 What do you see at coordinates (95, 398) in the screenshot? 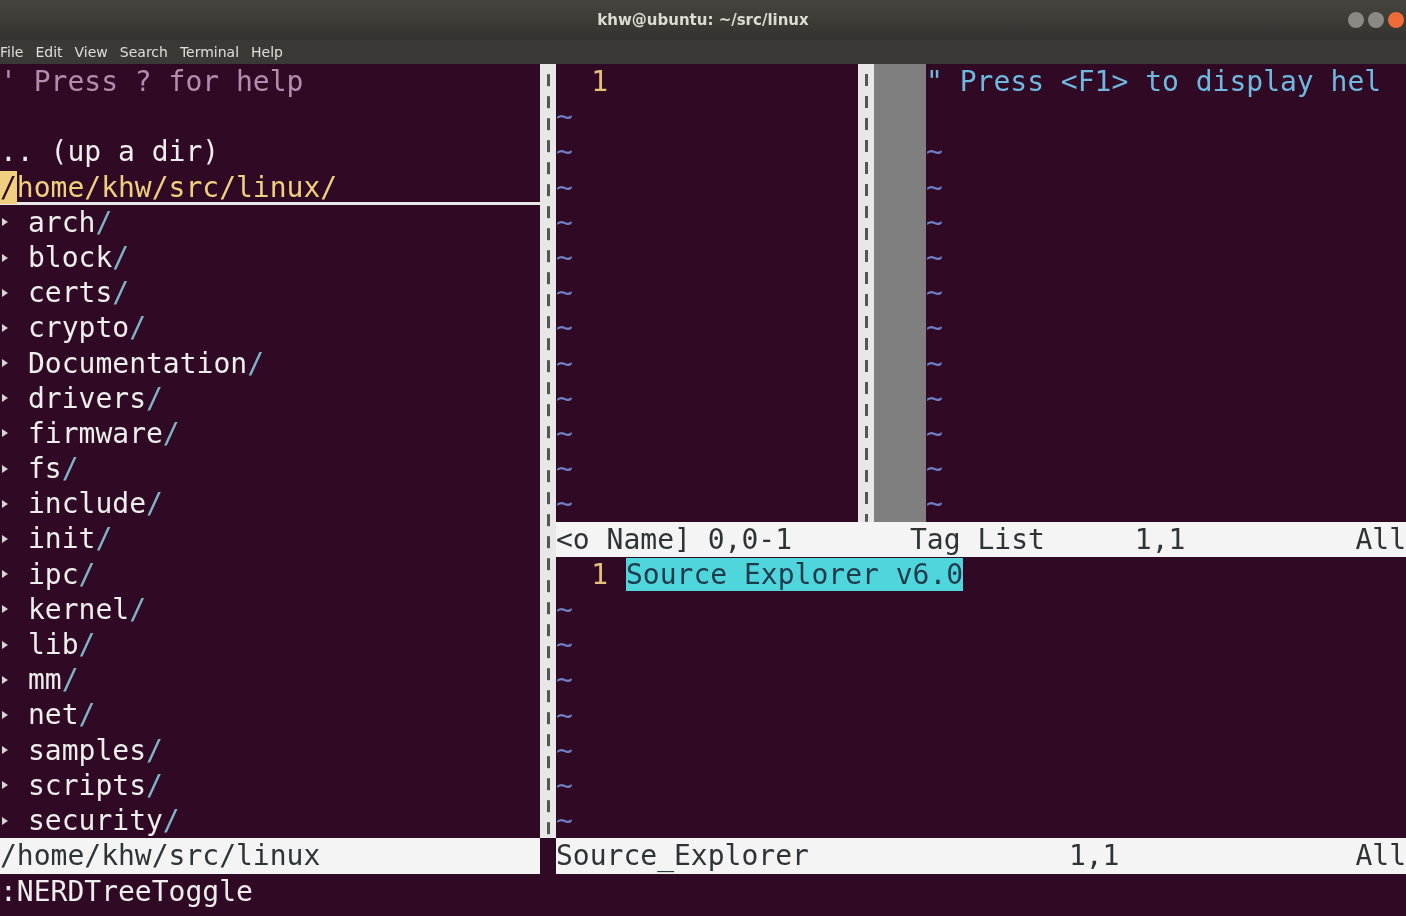
I see `directory-name: drivers/` at bounding box center [95, 398].